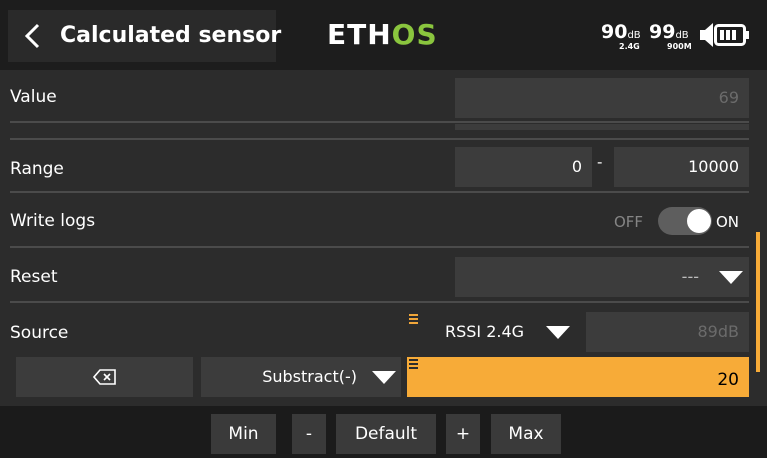  I want to click on rssi-900-unit: dB, so click(682, 35).